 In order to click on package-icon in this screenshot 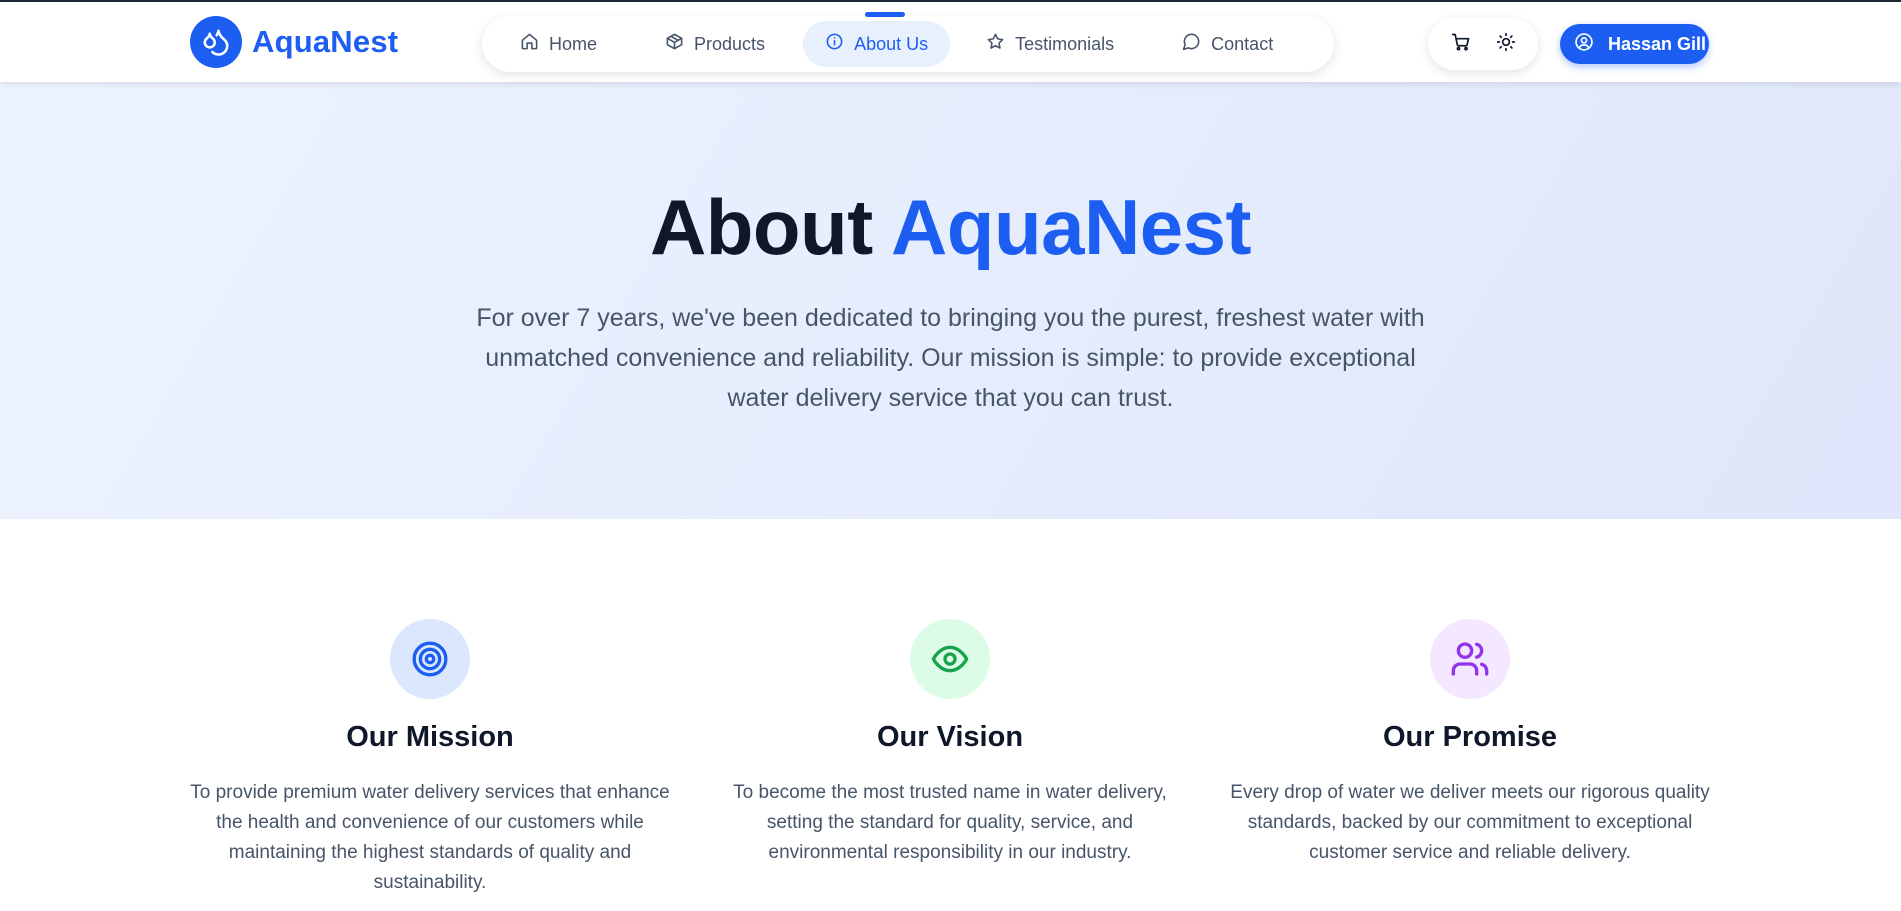, I will do `click(674, 44)`.